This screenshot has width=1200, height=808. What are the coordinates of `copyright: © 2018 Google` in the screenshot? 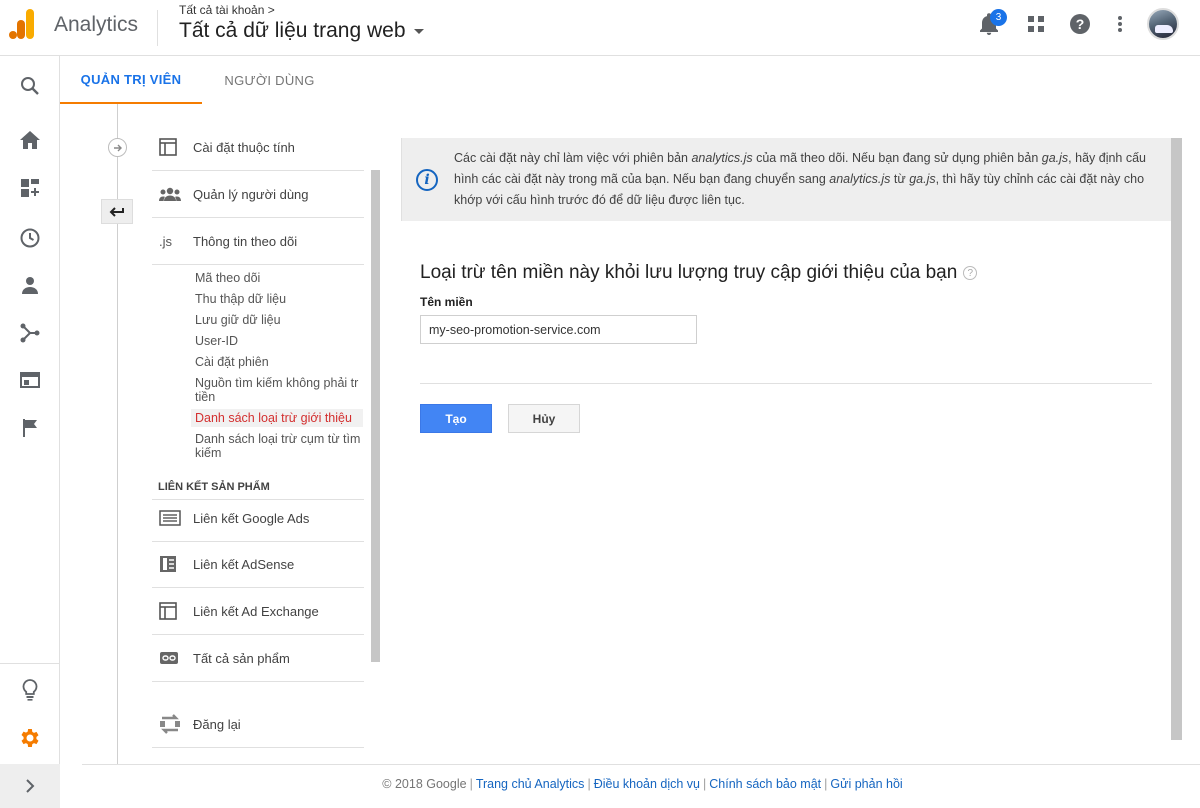 It's located at (424, 784).